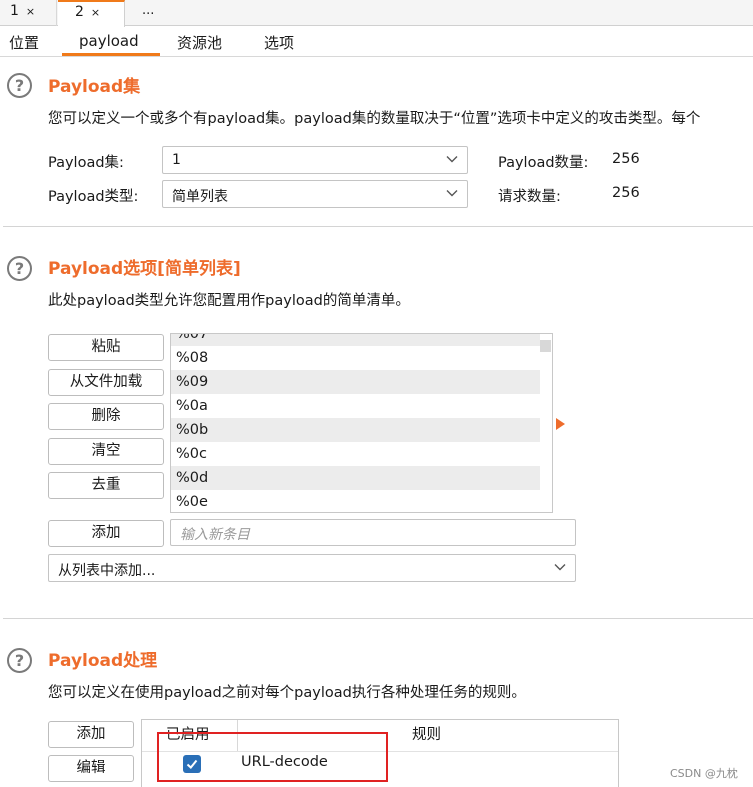 Image resolution: width=753 pixels, height=787 pixels. Describe the element at coordinates (626, 193) in the screenshot. I see `request-count-value: 256` at that location.